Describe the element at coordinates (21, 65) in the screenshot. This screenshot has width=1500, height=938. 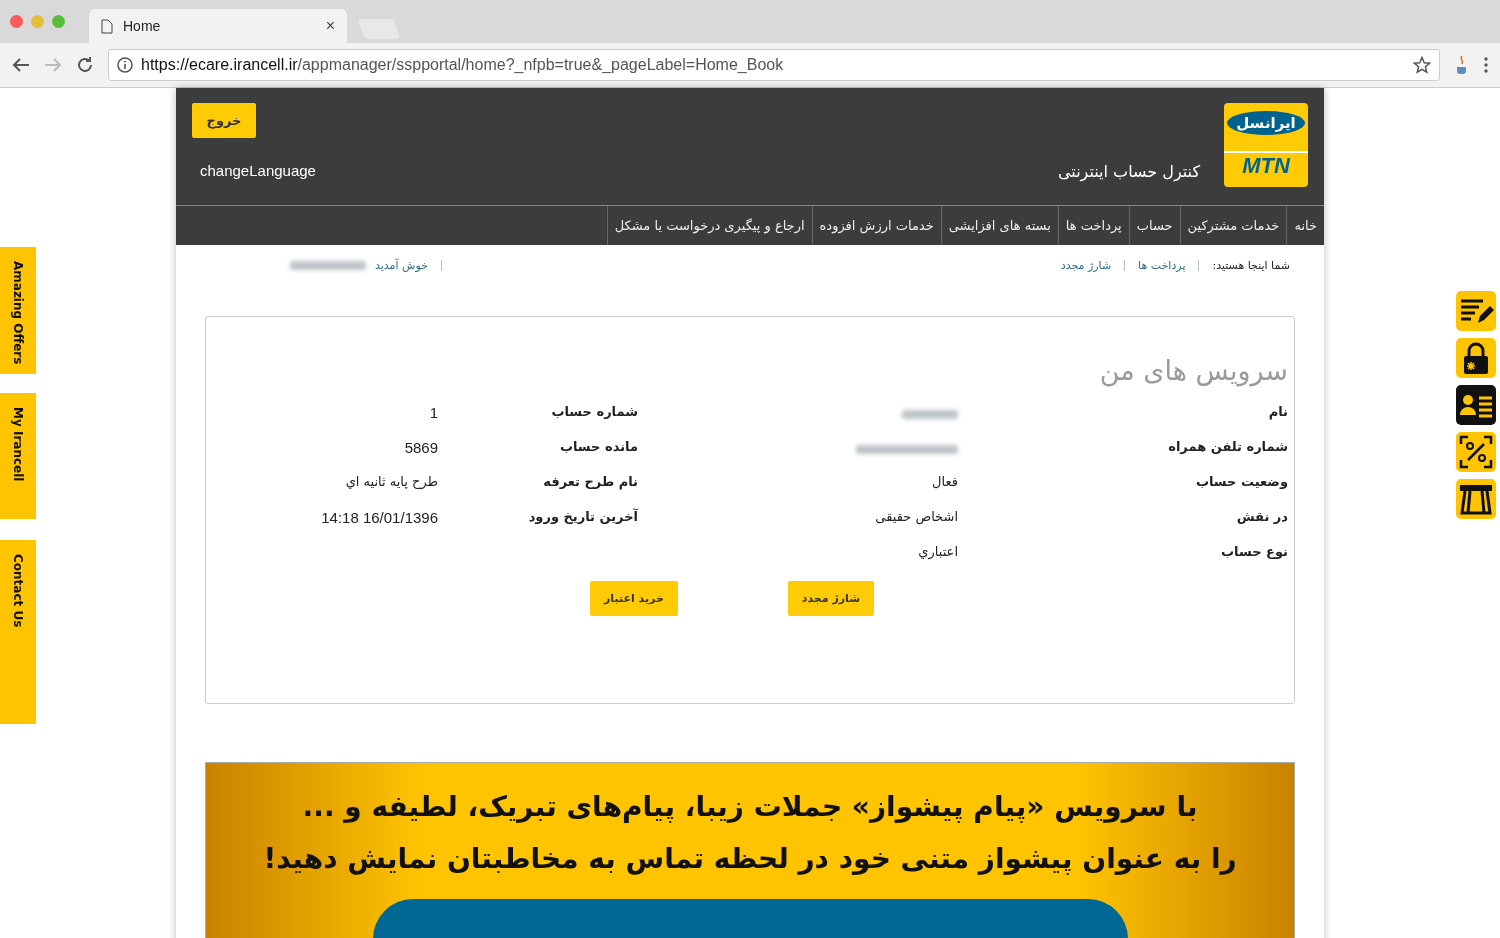
I see `back-icon` at that location.